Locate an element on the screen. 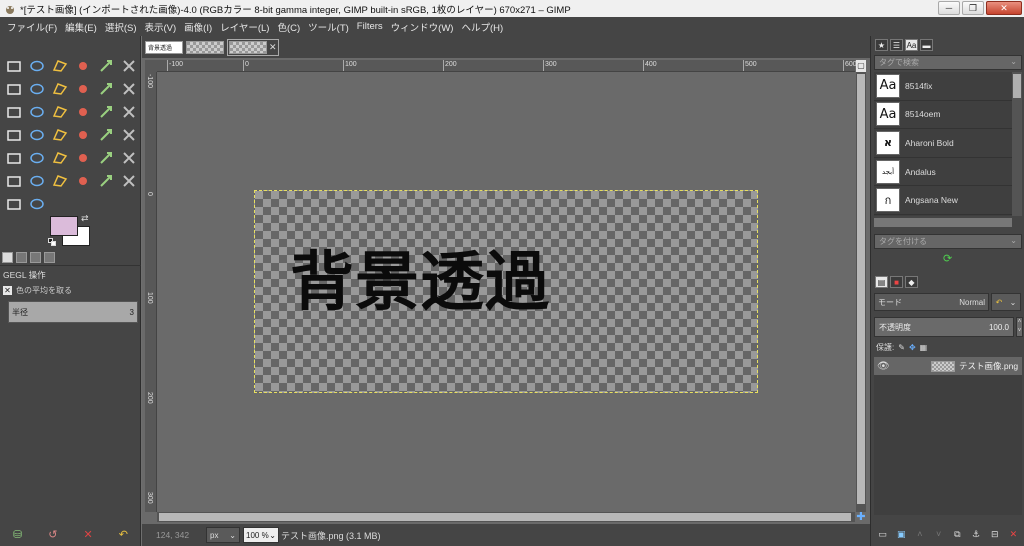 This screenshot has width=1024, height=546. eraser-tool-icon is located at coordinates (105, 157).